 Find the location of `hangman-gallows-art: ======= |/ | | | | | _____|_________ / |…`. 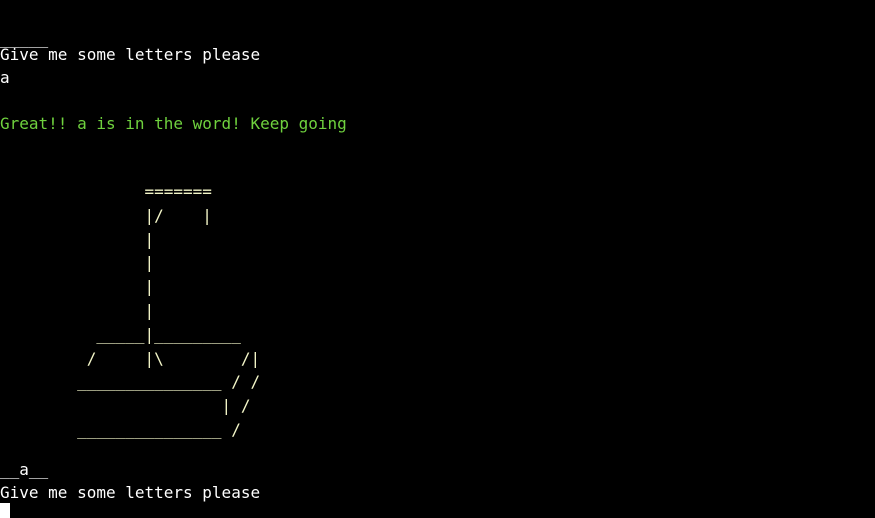

hangman-gallows-art: ======= |/ | | | | | _____|_________ / |… is located at coordinates (169, 310).